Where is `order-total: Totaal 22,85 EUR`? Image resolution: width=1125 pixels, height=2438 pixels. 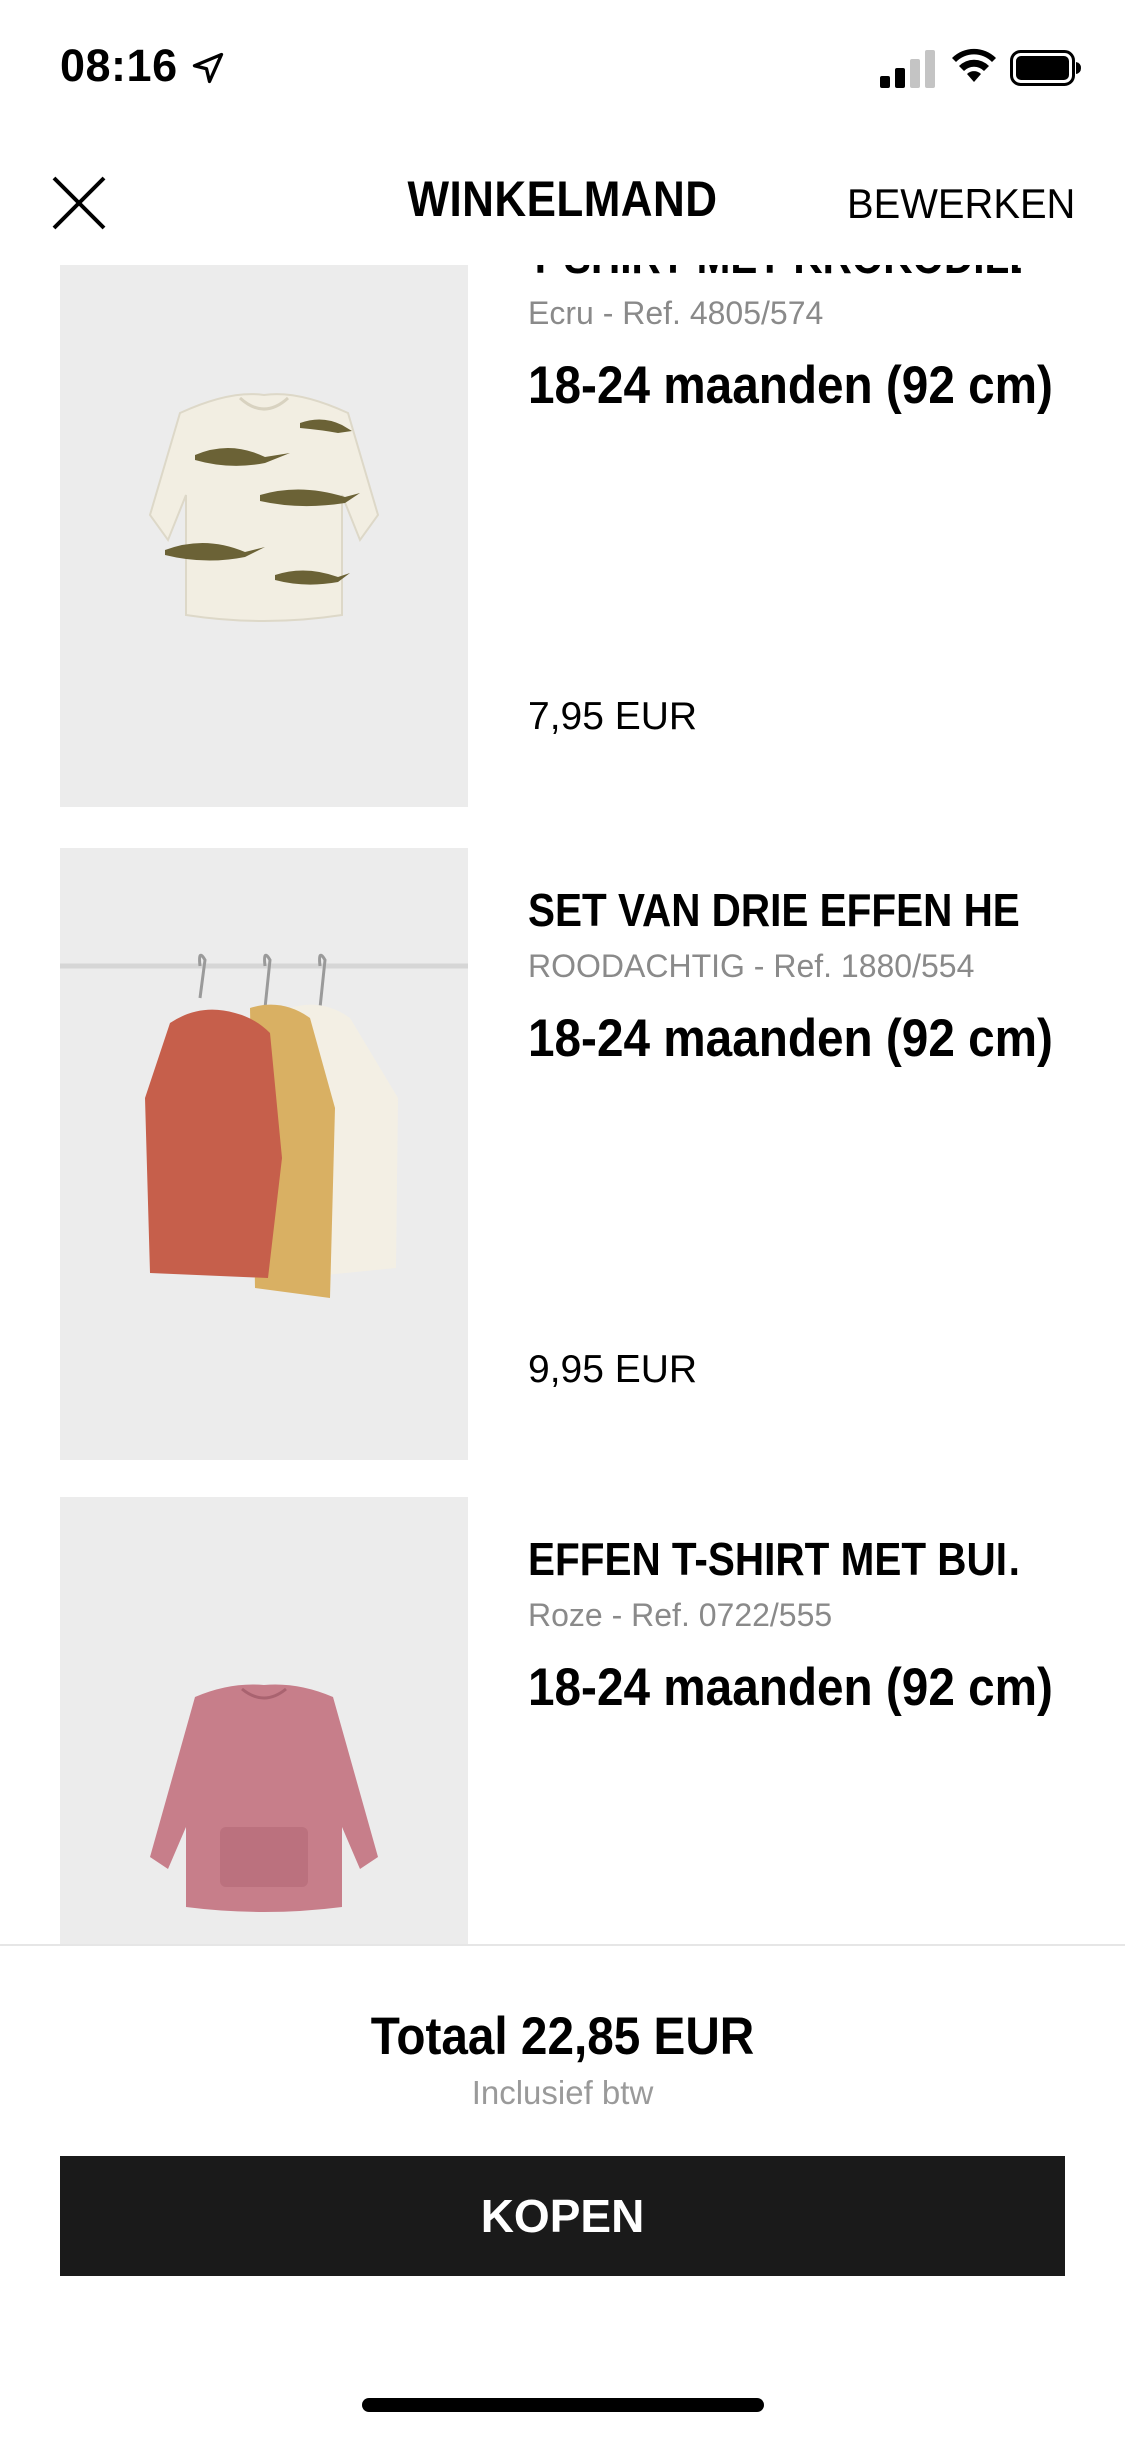 order-total: Totaal 22,85 EUR is located at coordinates (562, 2036).